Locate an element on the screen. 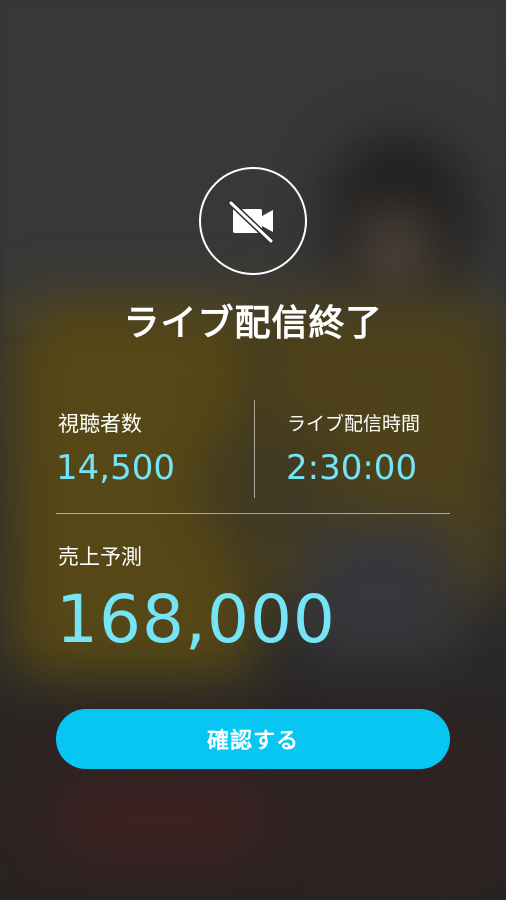  sales-forecast-label: 売上予測 is located at coordinates (100, 557).